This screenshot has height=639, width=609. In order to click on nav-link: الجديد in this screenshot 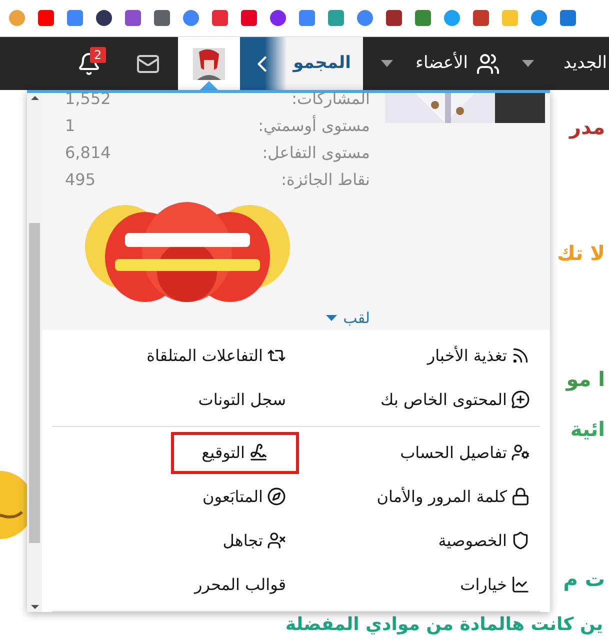, I will do `click(585, 63)`.